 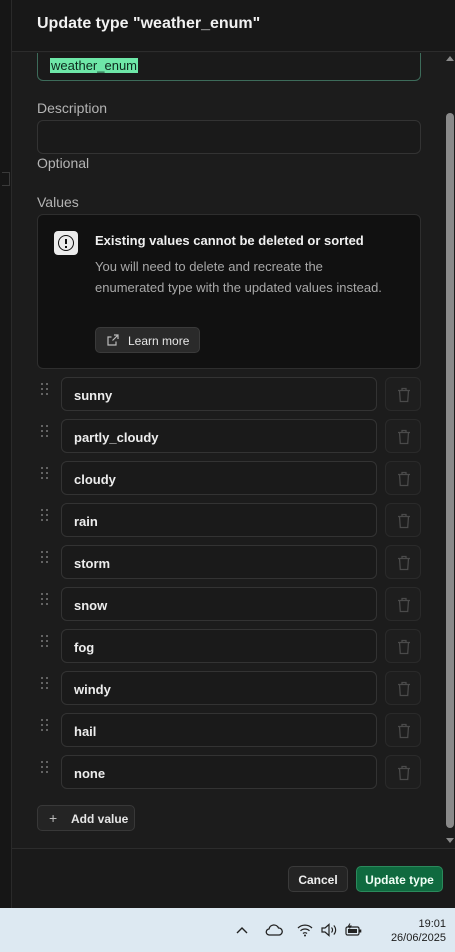 What do you see at coordinates (58, 202) in the screenshot?
I see `values-label: Values` at bounding box center [58, 202].